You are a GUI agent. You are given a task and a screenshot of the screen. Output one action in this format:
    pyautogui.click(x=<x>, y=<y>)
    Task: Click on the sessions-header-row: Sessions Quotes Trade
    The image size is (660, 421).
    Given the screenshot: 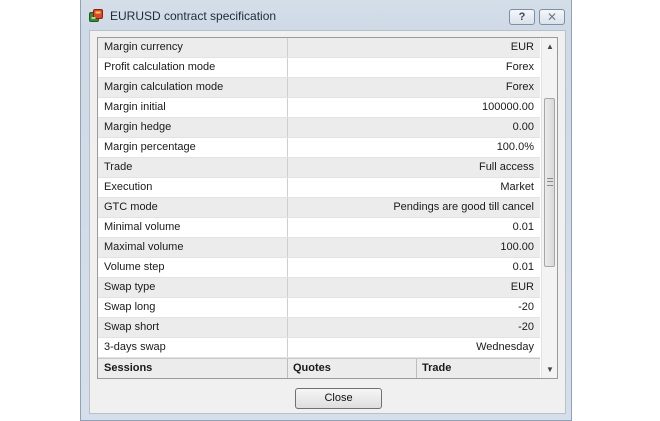 What is the action you would take?
    pyautogui.click(x=319, y=368)
    